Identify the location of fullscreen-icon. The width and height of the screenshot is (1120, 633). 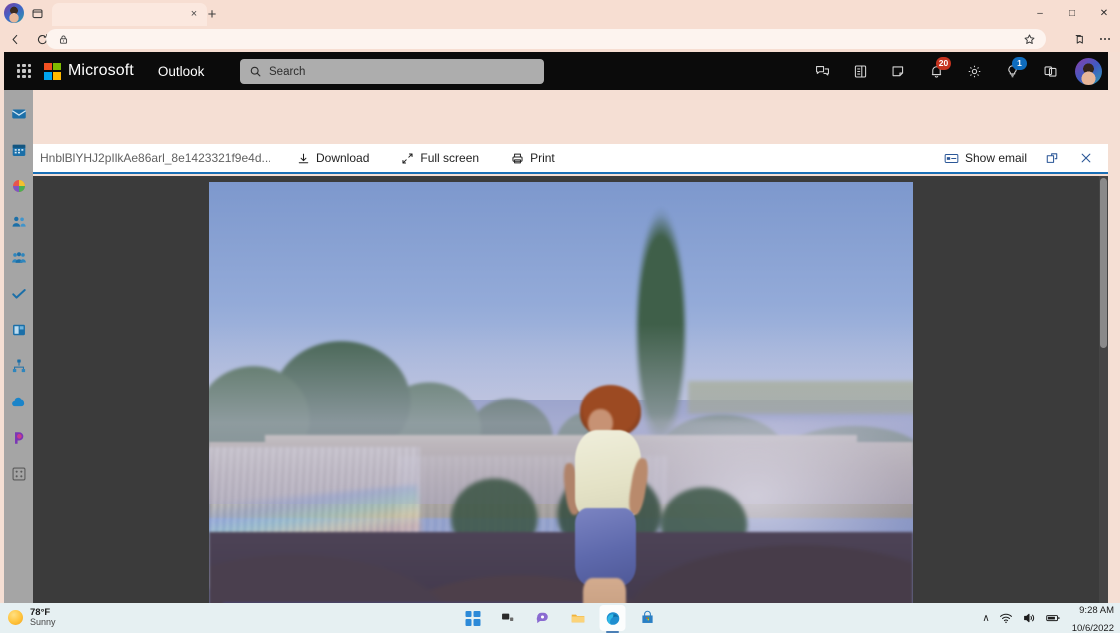
(407, 158).